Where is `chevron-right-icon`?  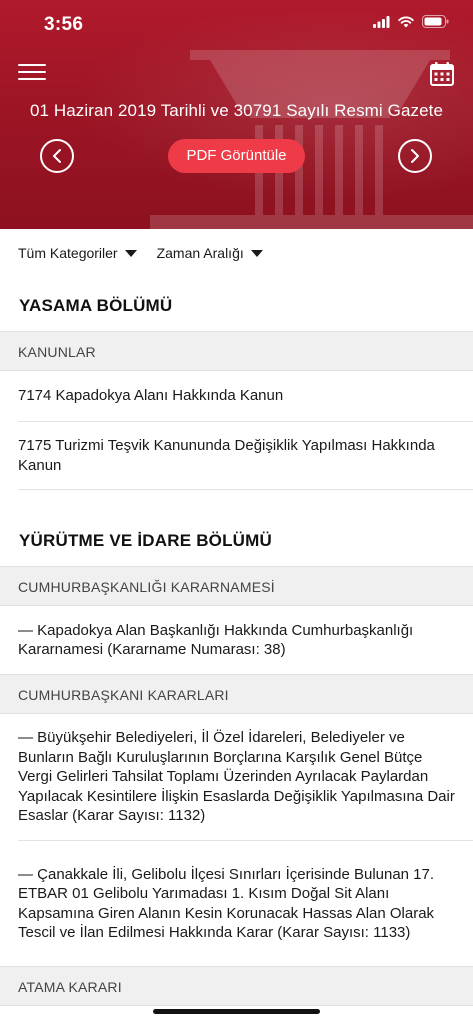 chevron-right-icon is located at coordinates (415, 156).